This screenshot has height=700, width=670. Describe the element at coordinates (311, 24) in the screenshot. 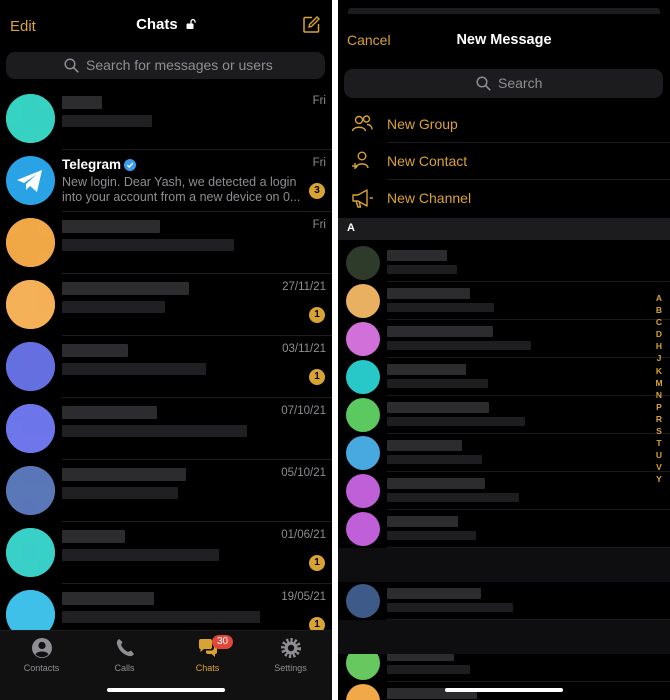

I see `compose-icon` at that location.